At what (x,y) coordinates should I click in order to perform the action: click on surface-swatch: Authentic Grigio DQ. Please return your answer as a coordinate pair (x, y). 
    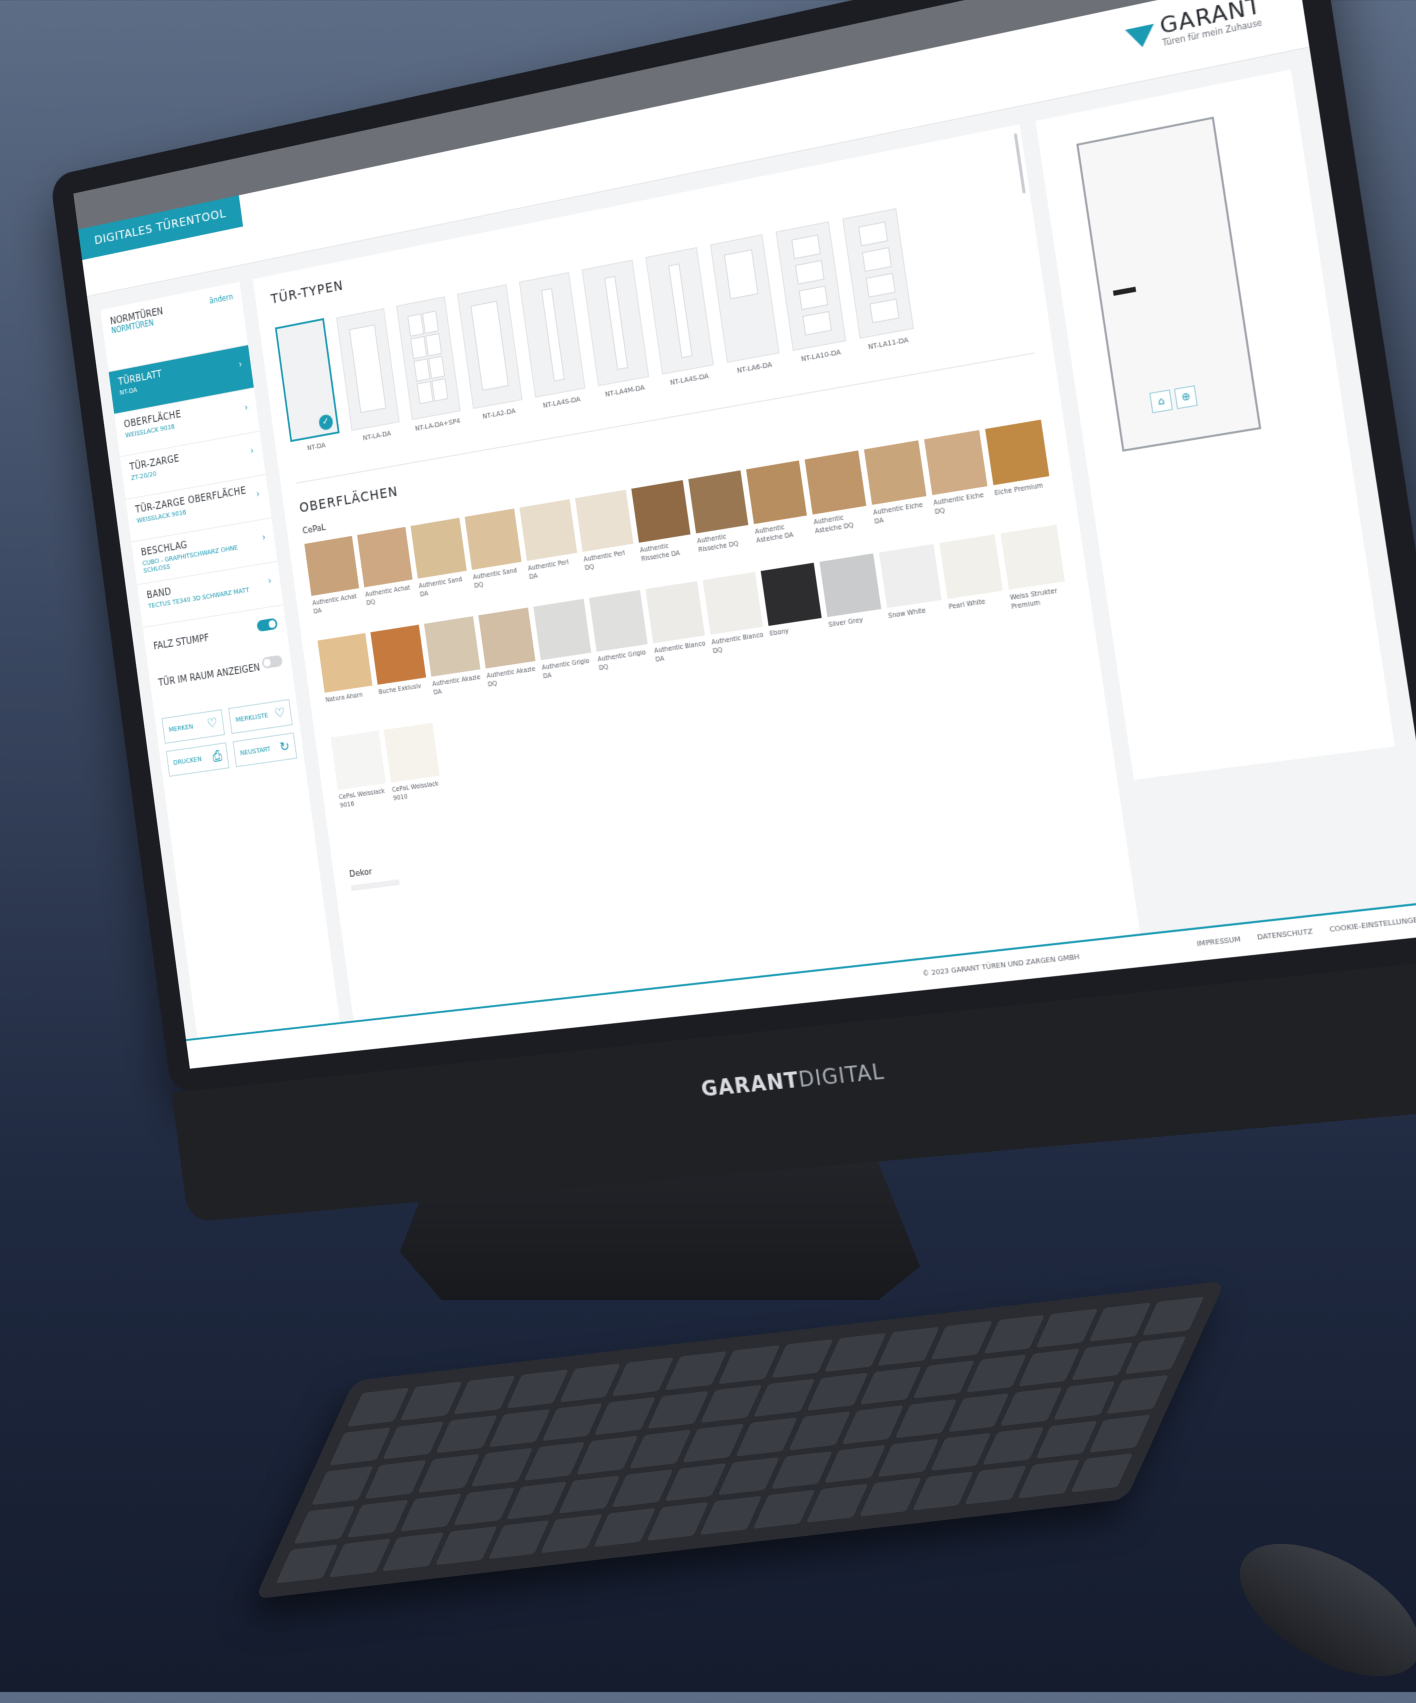
    Looking at the image, I should click on (620, 631).